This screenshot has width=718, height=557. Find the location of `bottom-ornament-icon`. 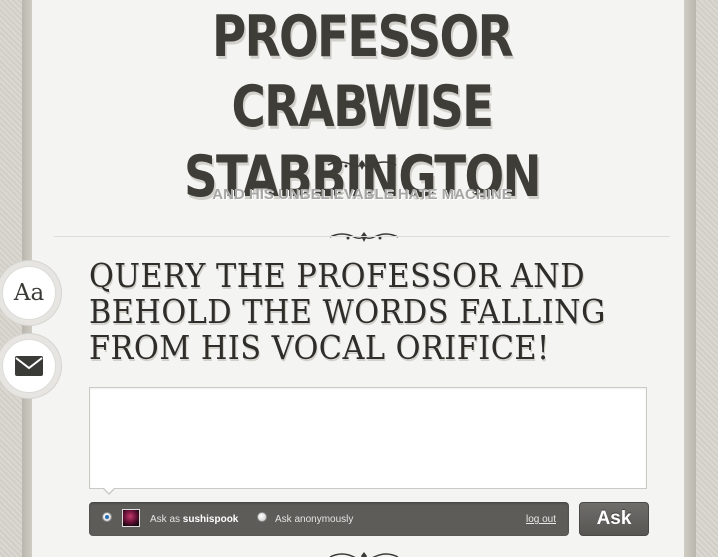

bottom-ornament-icon is located at coordinates (364, 554).